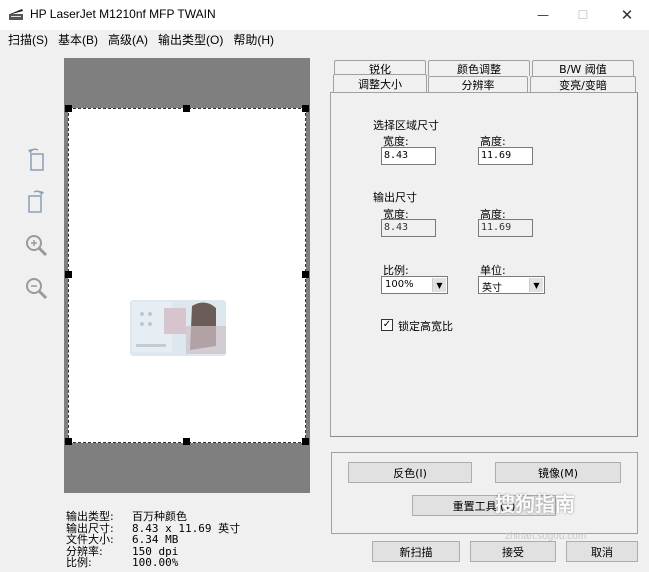 The image size is (649, 572). I want to click on output-height-field: 11.69, so click(505, 228).